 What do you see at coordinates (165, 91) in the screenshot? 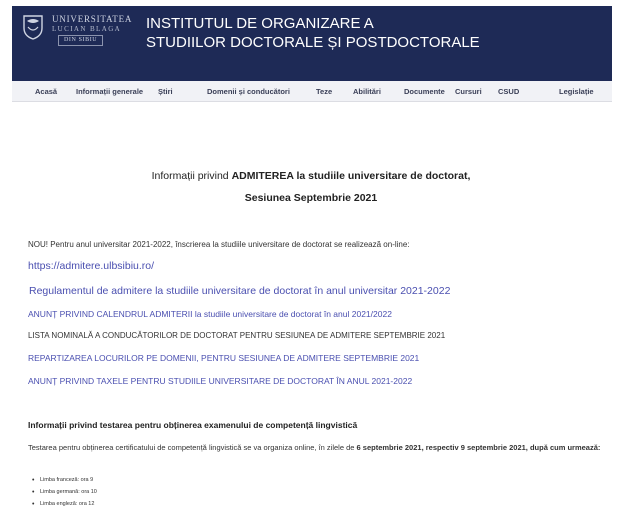
I see `nav-item-stiri: Știri` at bounding box center [165, 91].